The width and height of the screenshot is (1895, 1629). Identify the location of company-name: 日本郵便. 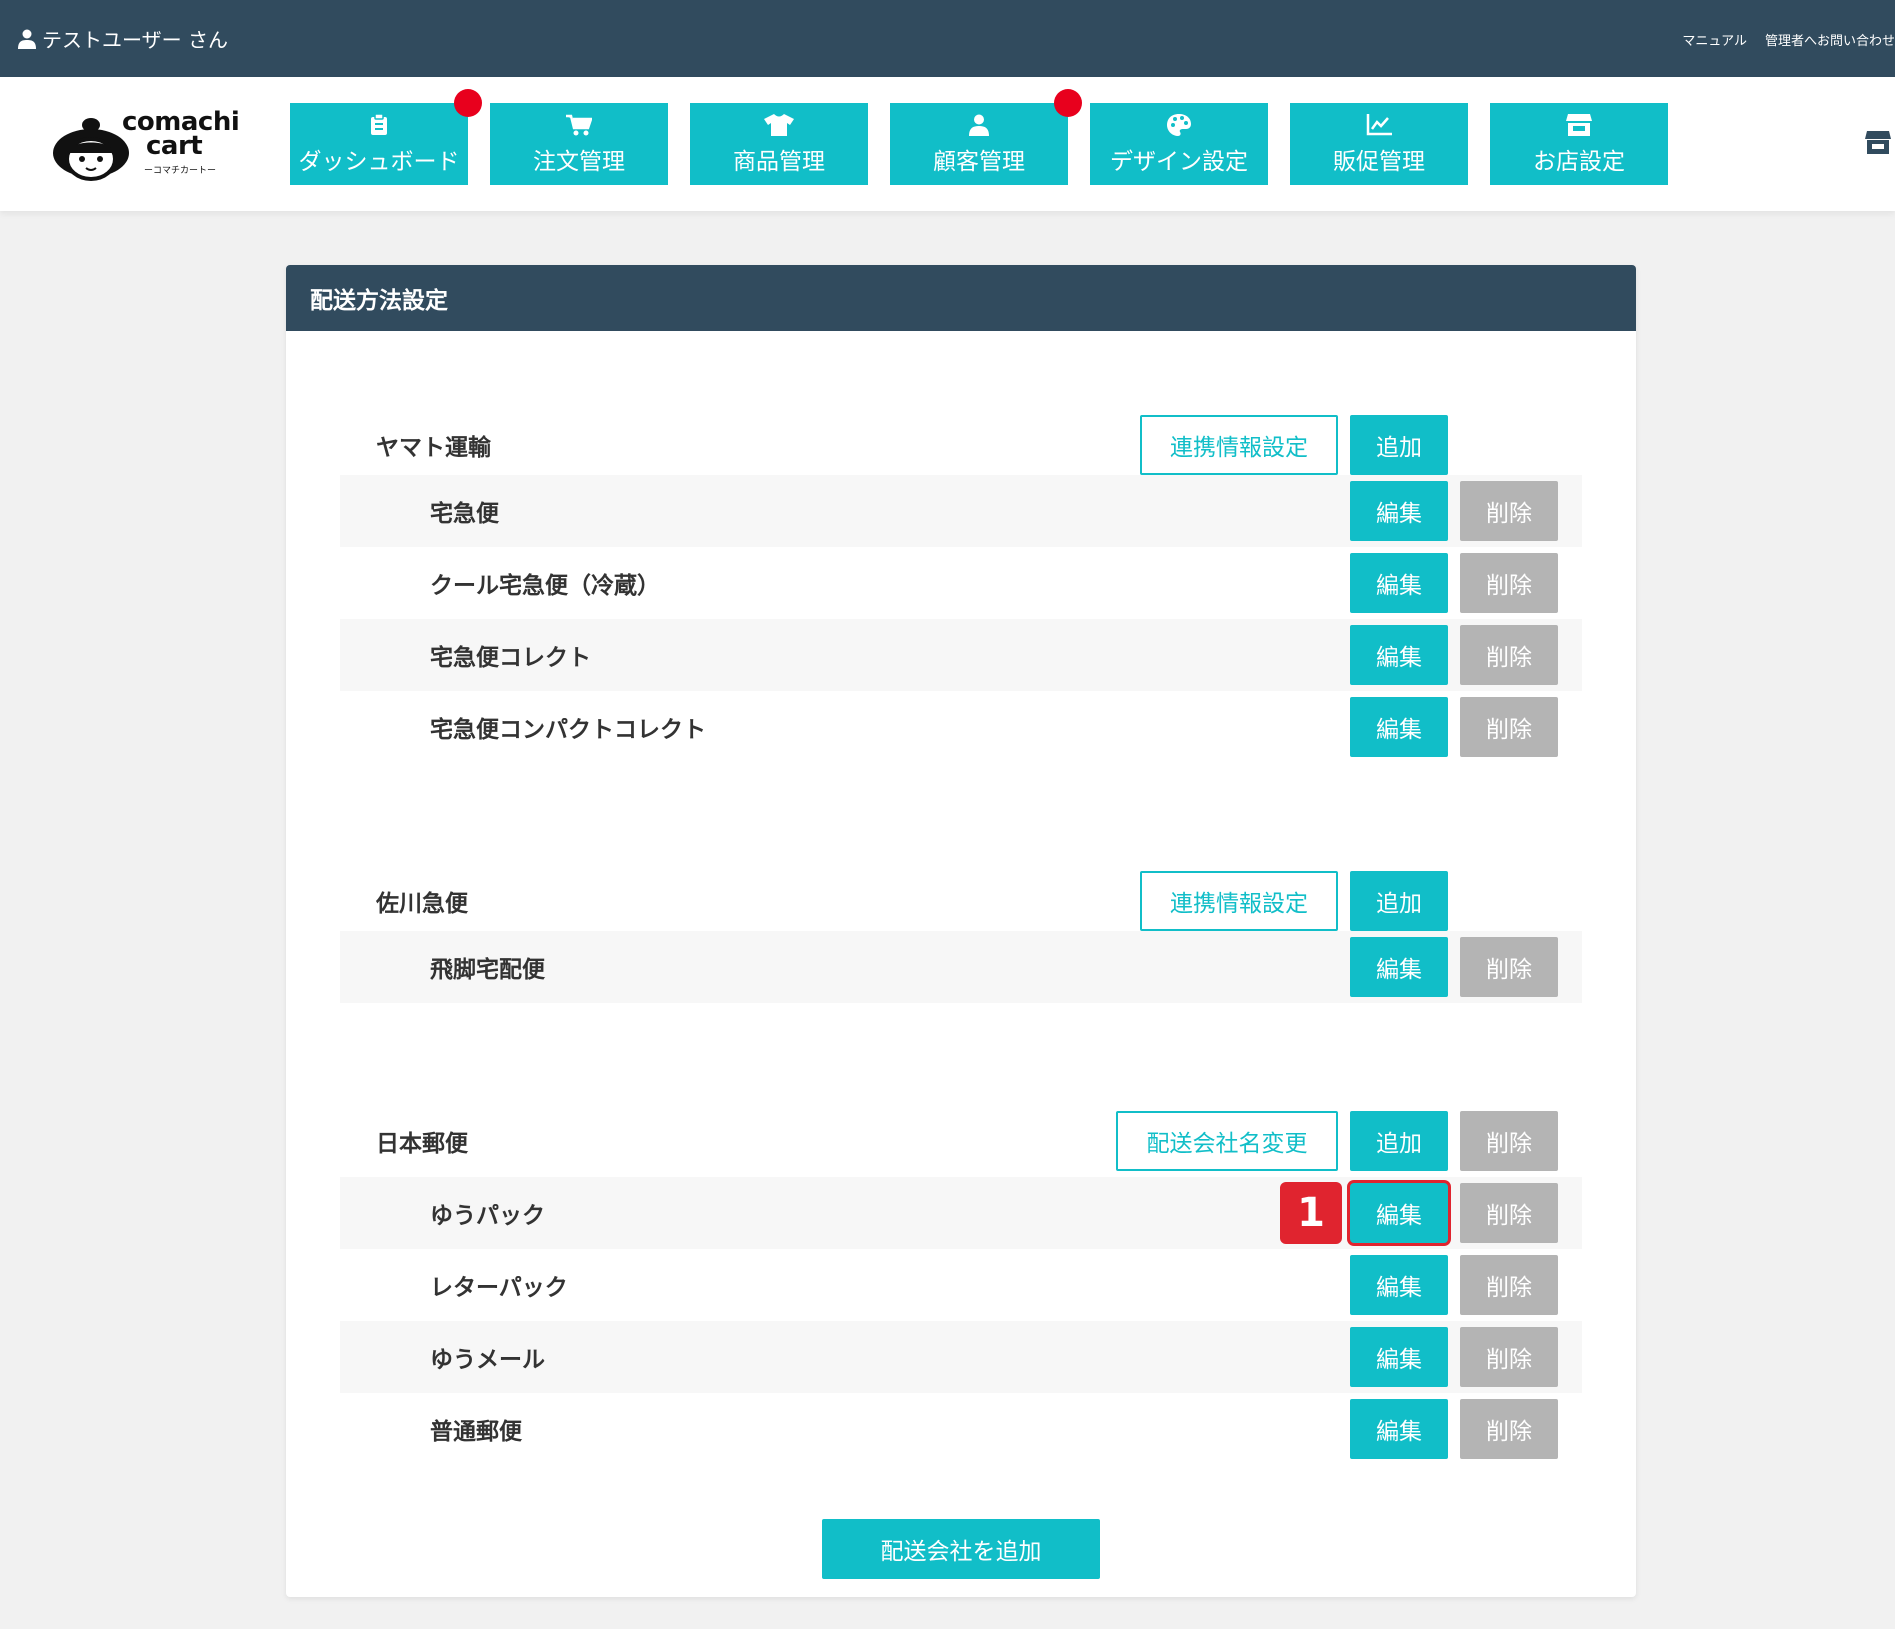
(422, 1144).